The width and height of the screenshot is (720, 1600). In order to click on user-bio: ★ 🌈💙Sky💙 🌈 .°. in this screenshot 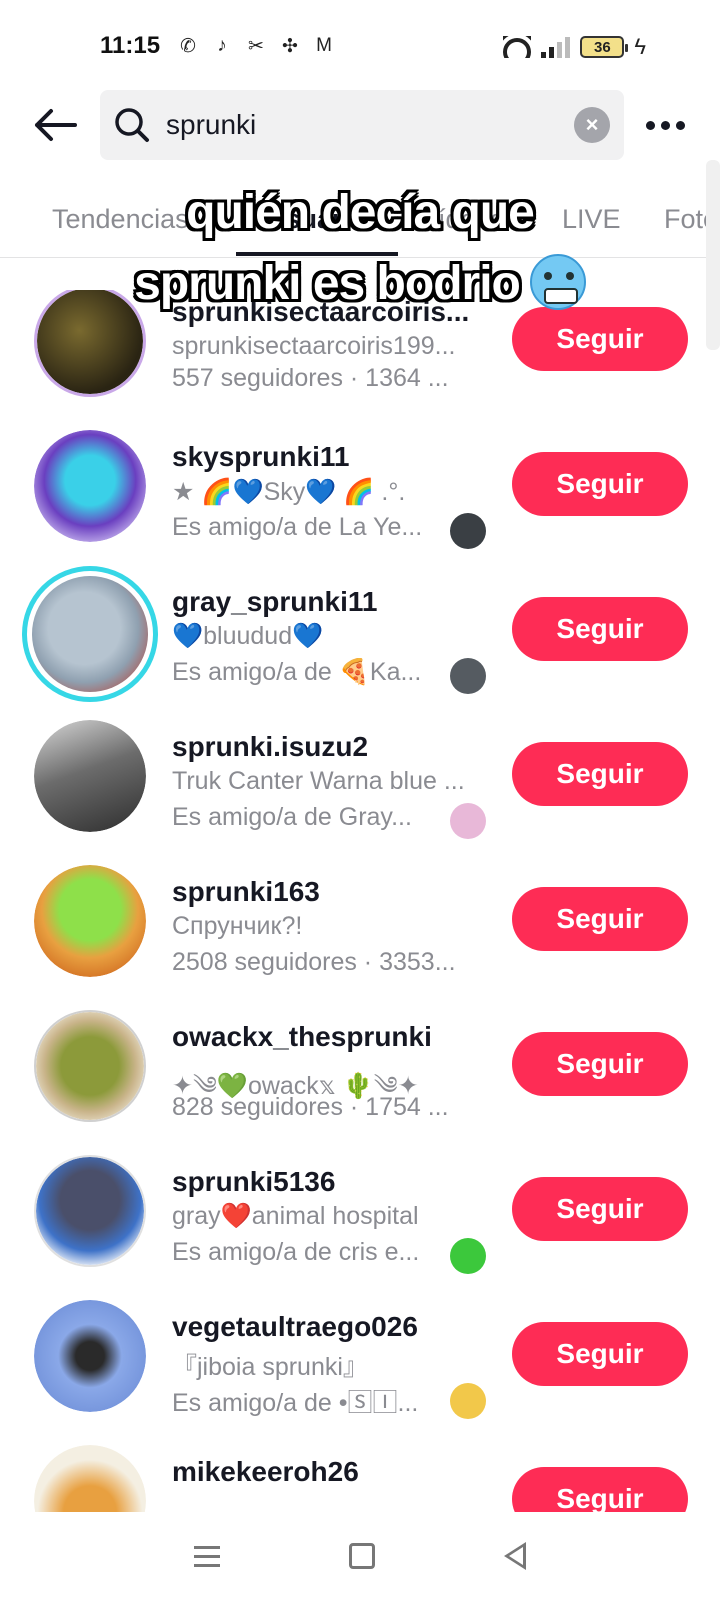, I will do `click(289, 492)`.